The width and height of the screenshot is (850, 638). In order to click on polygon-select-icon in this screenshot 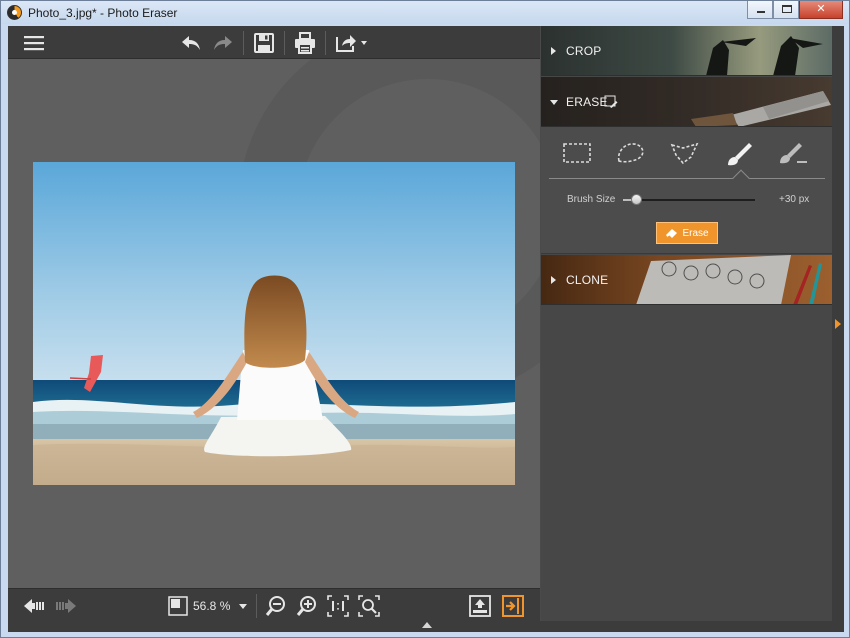, I will do `click(685, 153)`.